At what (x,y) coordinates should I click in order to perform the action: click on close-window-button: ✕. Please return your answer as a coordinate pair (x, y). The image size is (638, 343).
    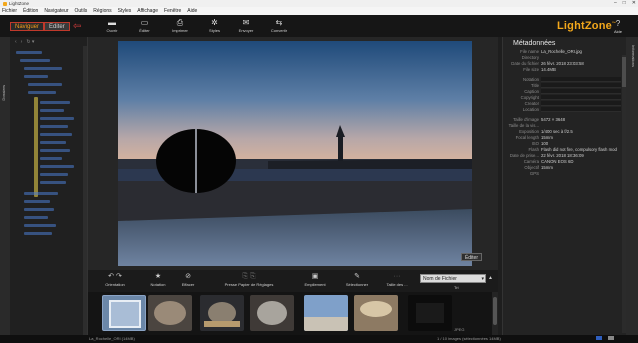
    Looking at the image, I should click on (634, 3).